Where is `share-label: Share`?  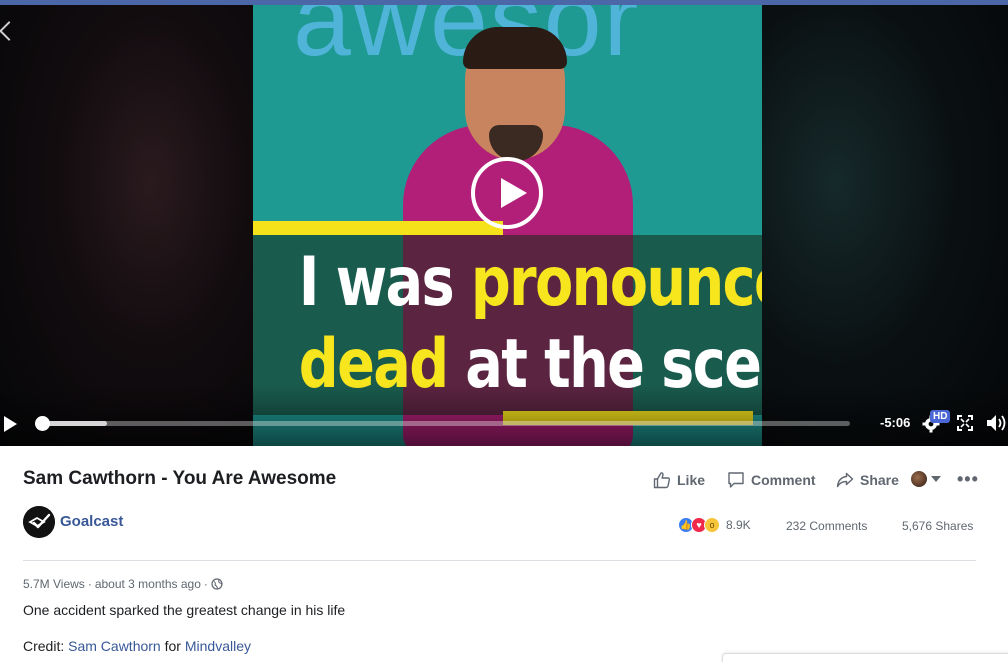 share-label: Share is located at coordinates (879, 480).